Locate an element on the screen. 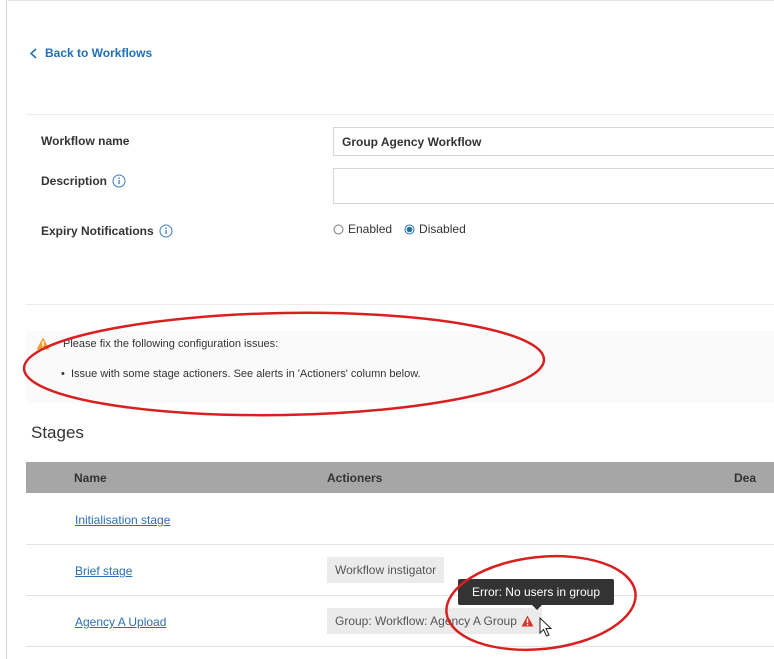 Image resolution: width=774 pixels, height=659 pixels. radio-enabled: Enabled is located at coordinates (362, 229).